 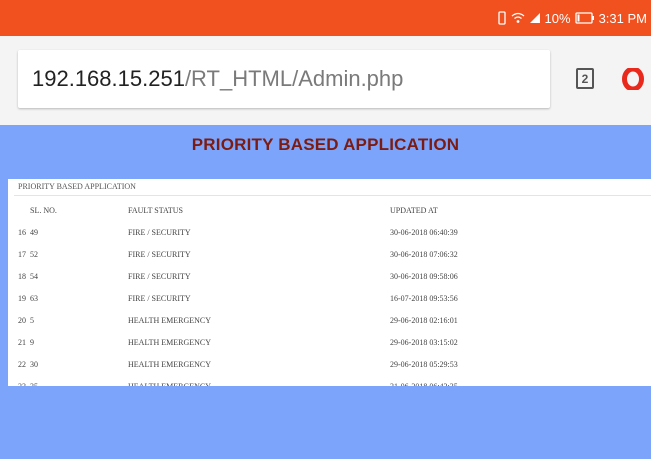 What do you see at coordinates (28, 298) in the screenshot?
I see `cell-sl-no: 19 63` at bounding box center [28, 298].